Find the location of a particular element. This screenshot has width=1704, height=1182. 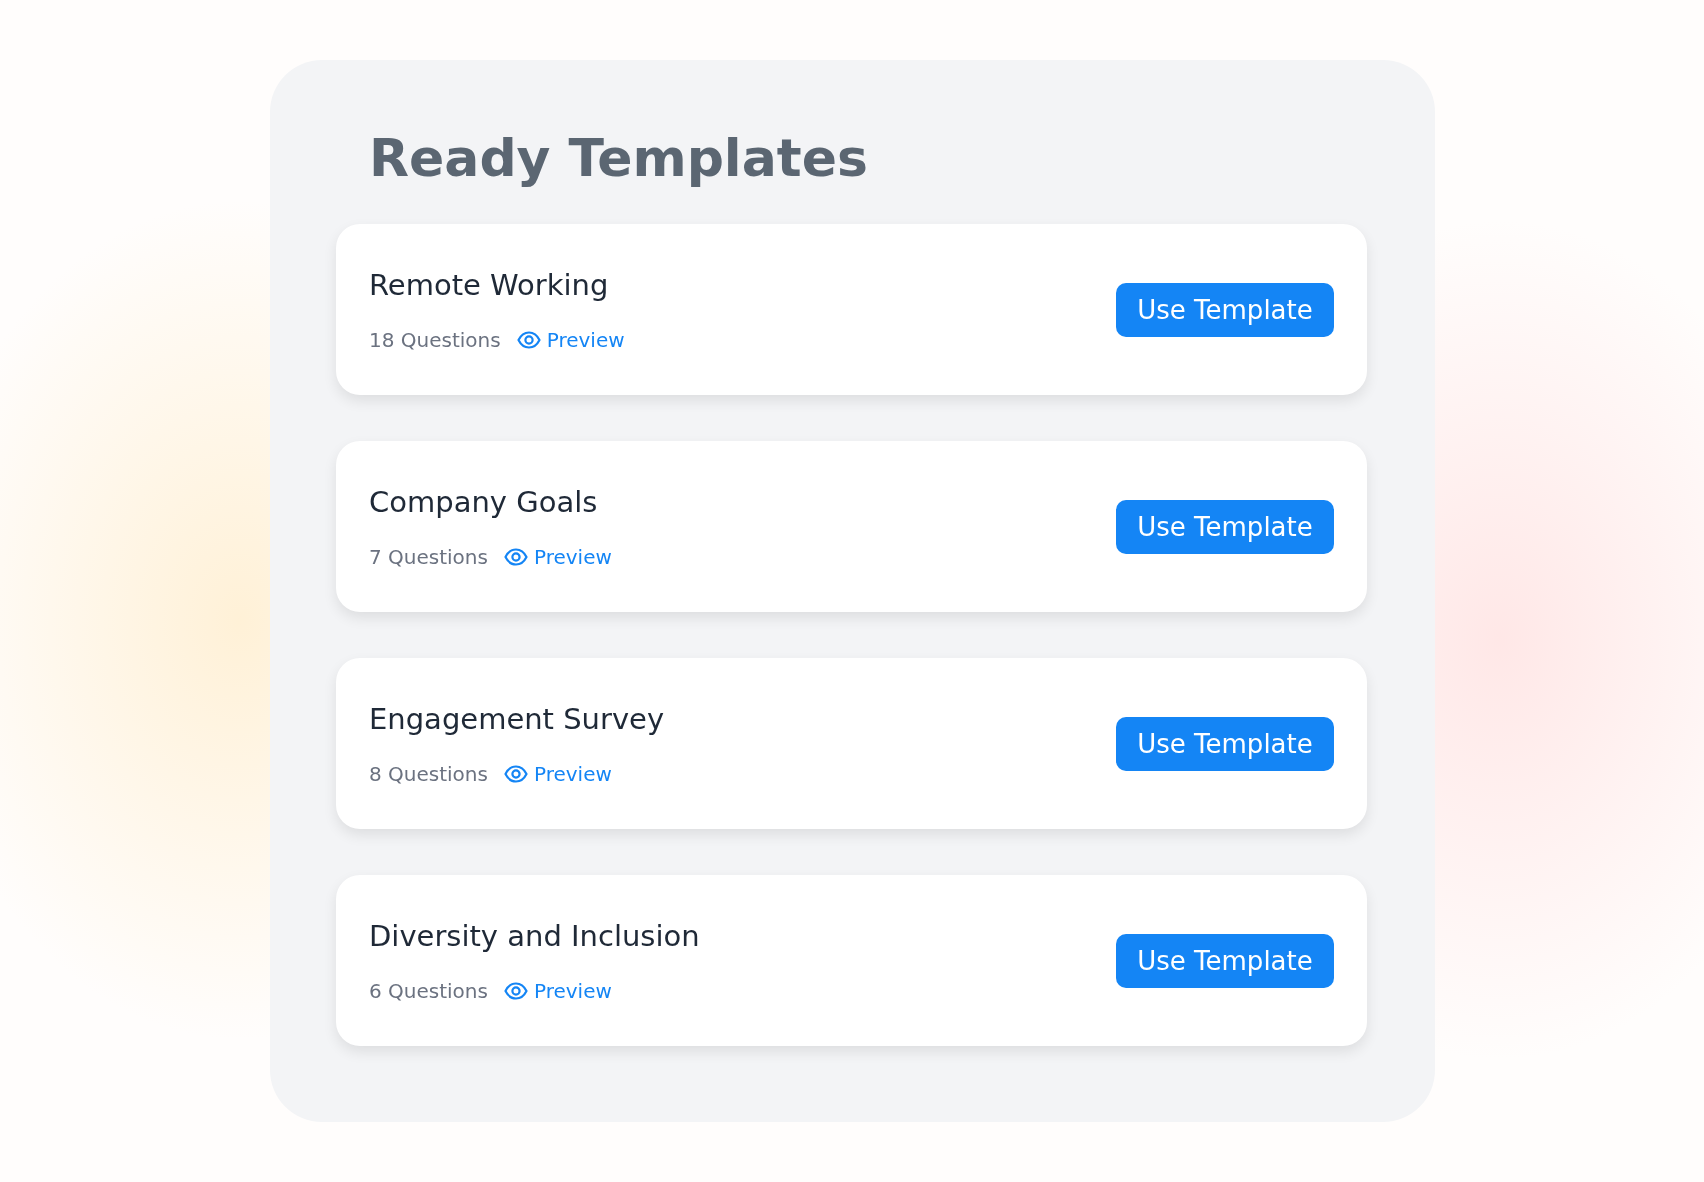

template-name: Company Goals is located at coordinates (484, 501).